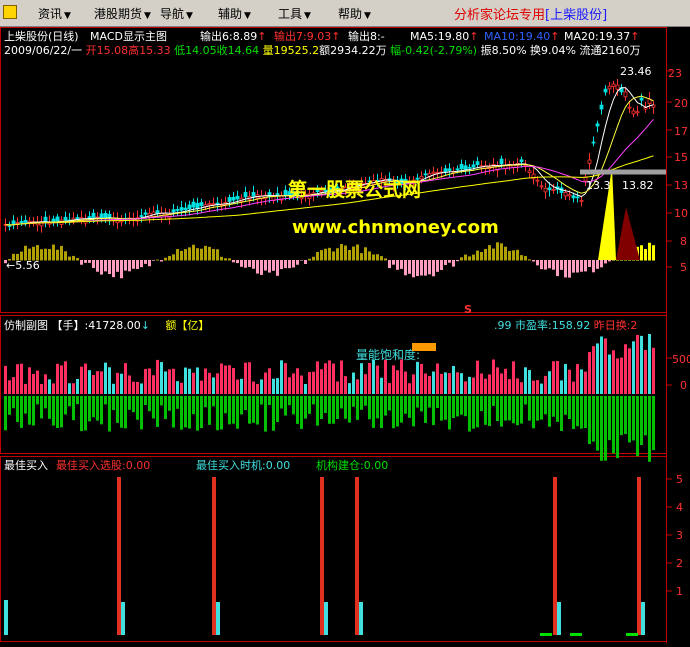 The image size is (690, 647). I want to click on output-8: 输出8:-, so click(366, 36).